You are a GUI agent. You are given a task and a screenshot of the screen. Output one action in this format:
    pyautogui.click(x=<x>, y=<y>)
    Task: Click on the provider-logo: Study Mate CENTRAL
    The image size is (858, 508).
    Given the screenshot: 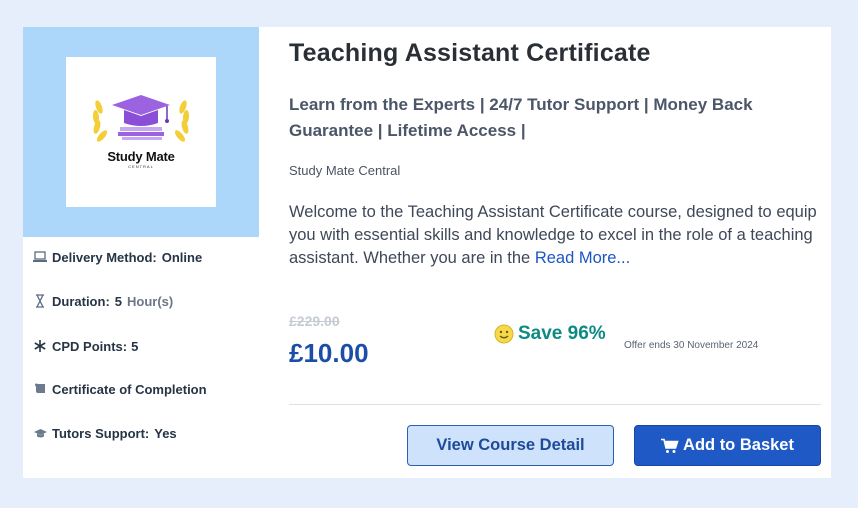 What is the action you would take?
    pyautogui.click(x=141, y=132)
    